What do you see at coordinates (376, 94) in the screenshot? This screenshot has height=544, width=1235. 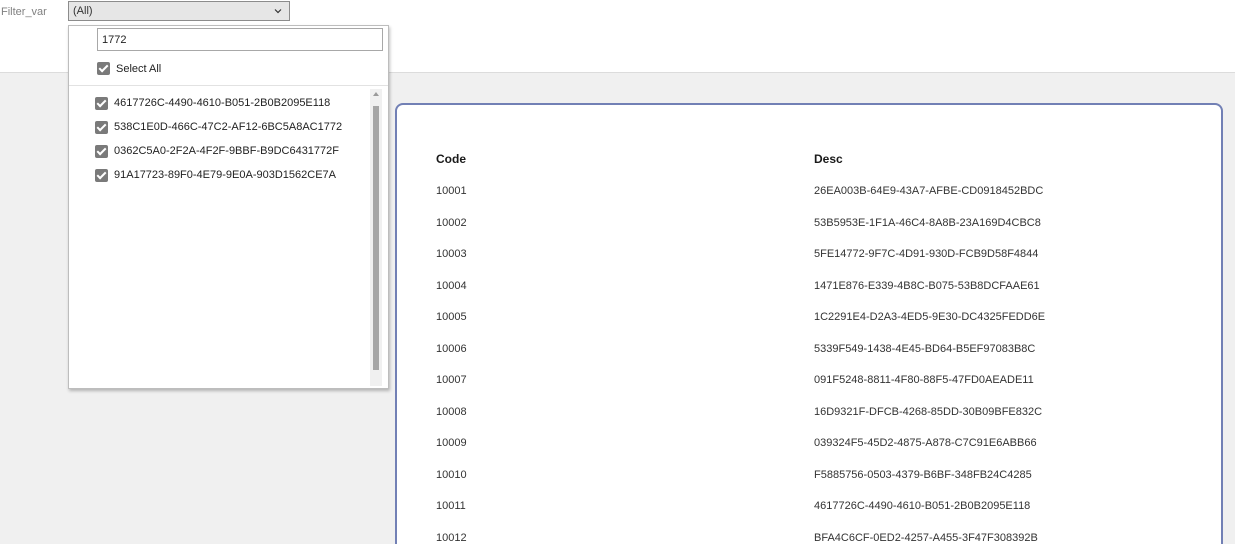 I see `scroll-up-icon` at bounding box center [376, 94].